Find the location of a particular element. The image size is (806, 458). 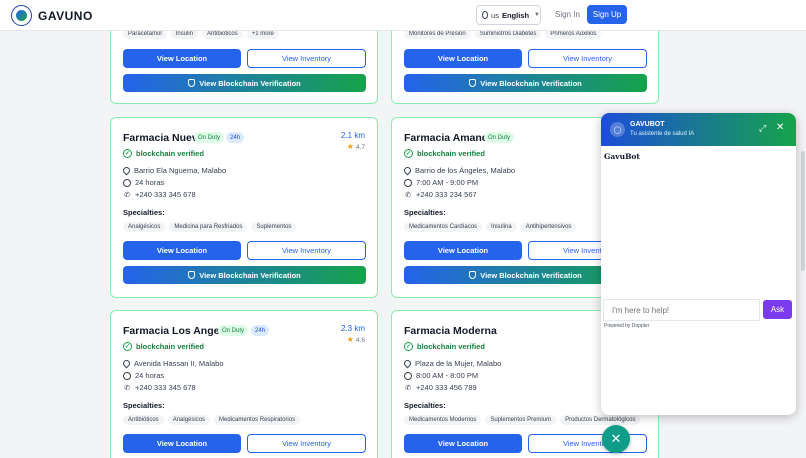

specialty-tag: Medicina para Resfriados is located at coordinates (208, 227).